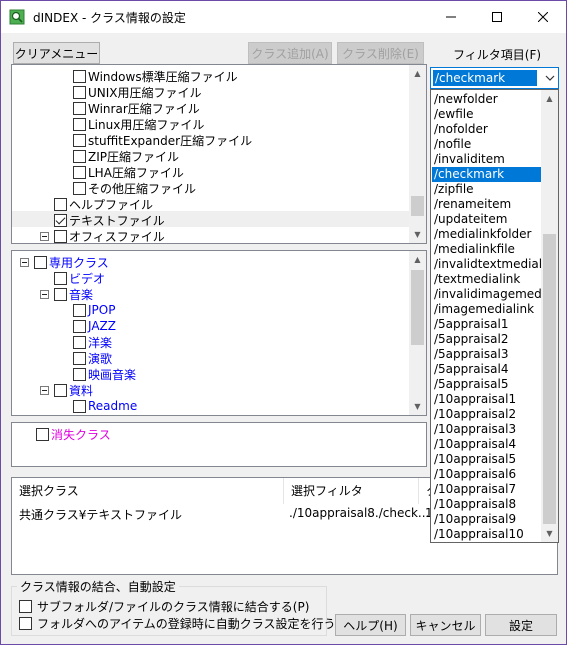 Image resolution: width=567 pixels, height=645 pixels. I want to click on combo-dropdown-button, so click(549, 78).